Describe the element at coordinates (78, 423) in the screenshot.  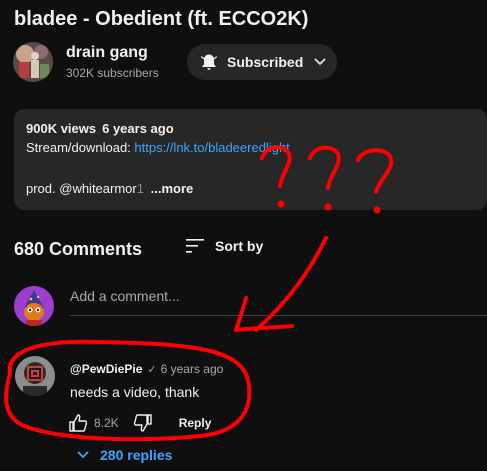
I see `like-icon` at that location.